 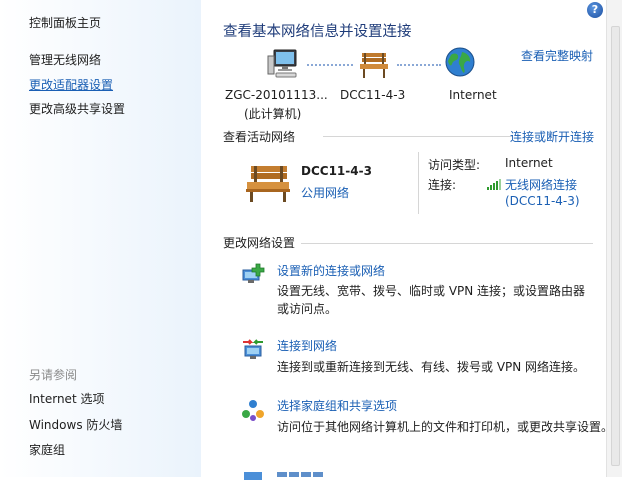 What do you see at coordinates (337, 405) in the screenshot?
I see `homegroup-sharing-link: 选择家庭组和共享选项` at bounding box center [337, 405].